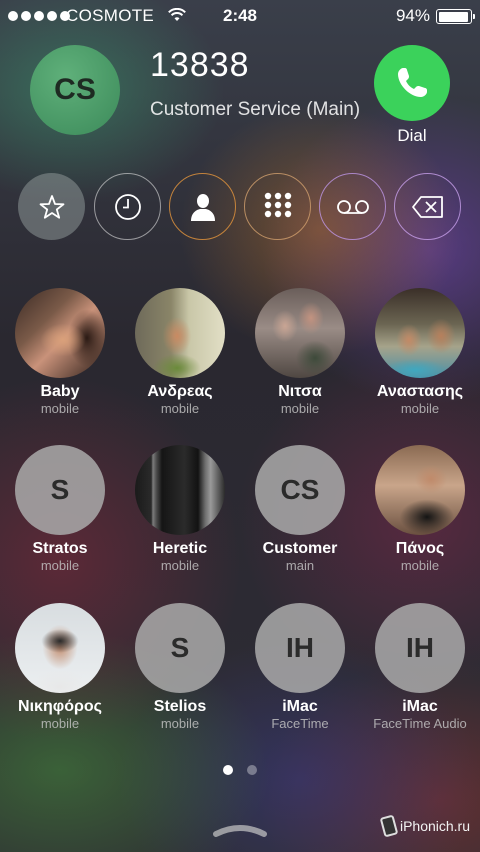  I want to click on battery-icon, so click(455, 16).